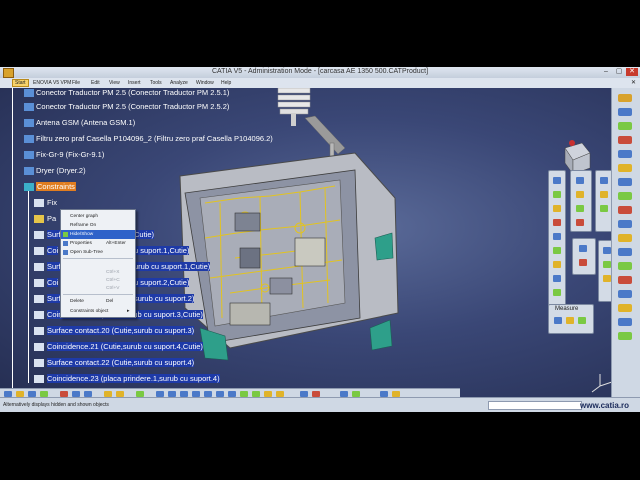 The width and height of the screenshot is (640, 480). Describe the element at coordinates (29, 93) in the screenshot. I see `product-icon` at that location.